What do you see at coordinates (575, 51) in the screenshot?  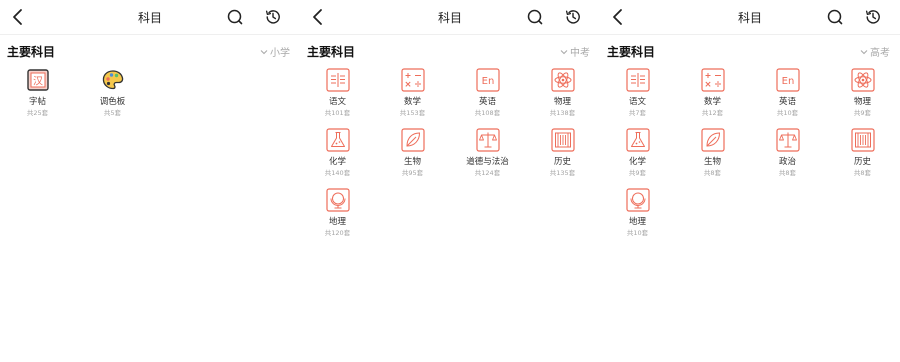 I see `level-selector: 中考` at bounding box center [575, 51].